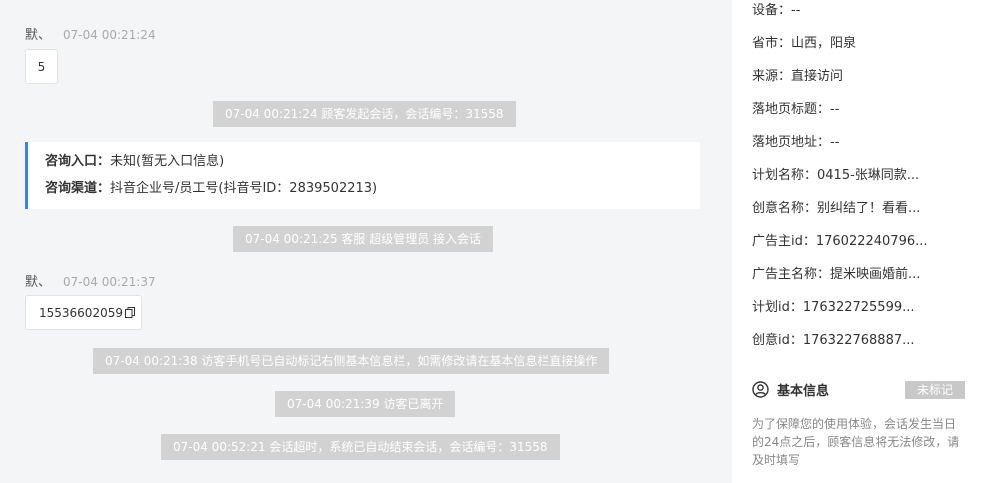 The height and width of the screenshot is (483, 982). I want to click on system-message: 07-04 00:21:25 客服 超级管理员 接入会话, so click(363, 239).